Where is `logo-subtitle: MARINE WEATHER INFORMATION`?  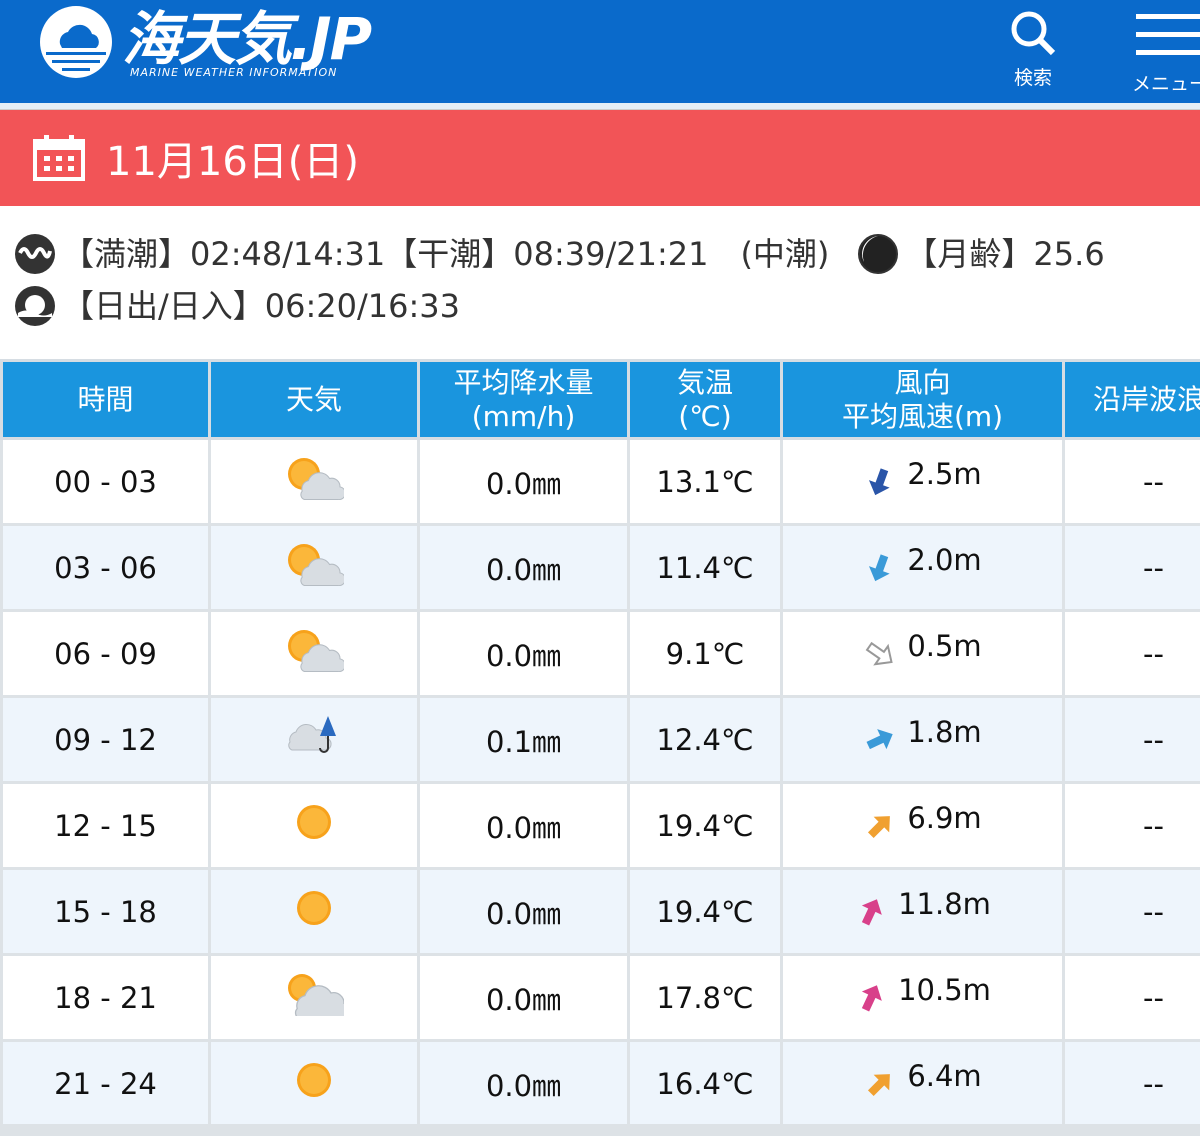 logo-subtitle: MARINE WEATHER INFORMATION is located at coordinates (234, 72).